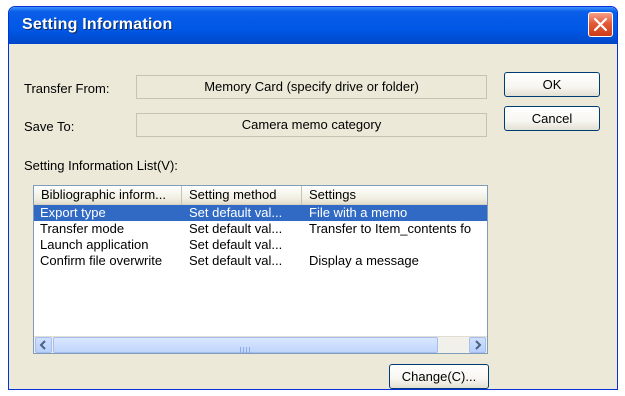 This screenshot has width=625, height=396. Describe the element at coordinates (97, 24) in the screenshot. I see `window-title: Setting Information` at that location.